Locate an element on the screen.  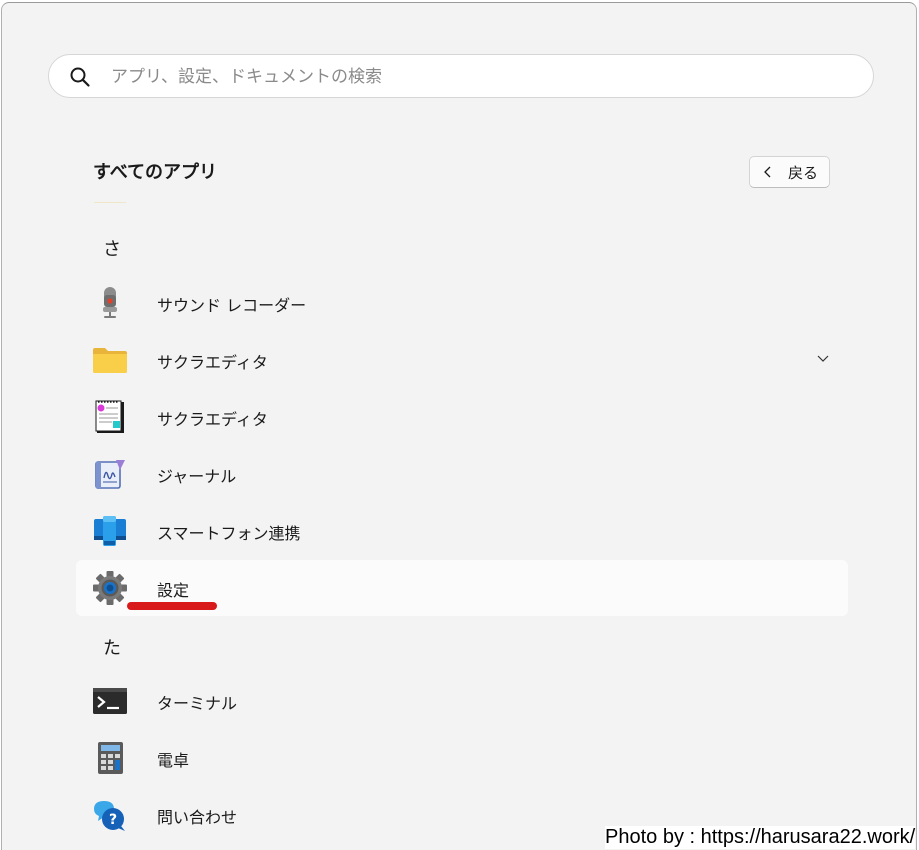
app-item-label: スマートフォン連携 is located at coordinates (229, 533).